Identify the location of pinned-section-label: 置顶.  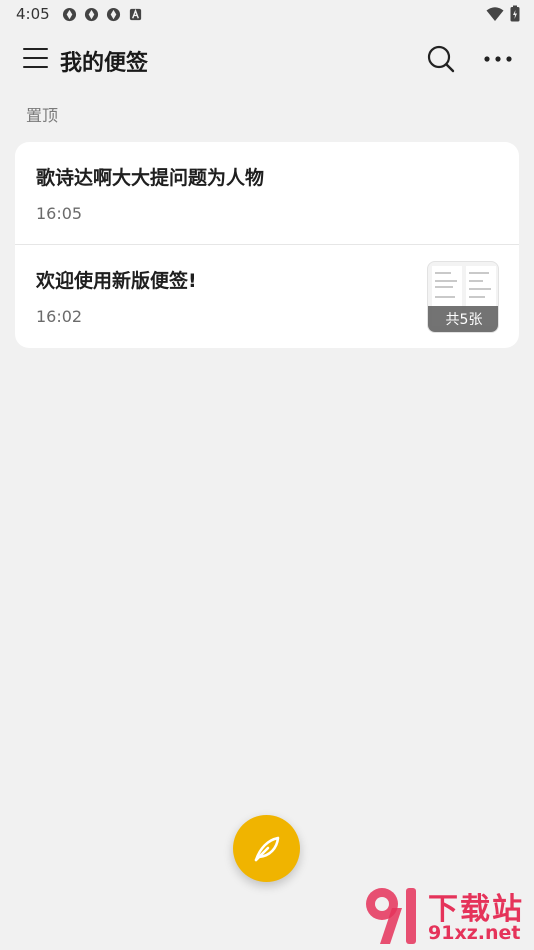
(42, 115).